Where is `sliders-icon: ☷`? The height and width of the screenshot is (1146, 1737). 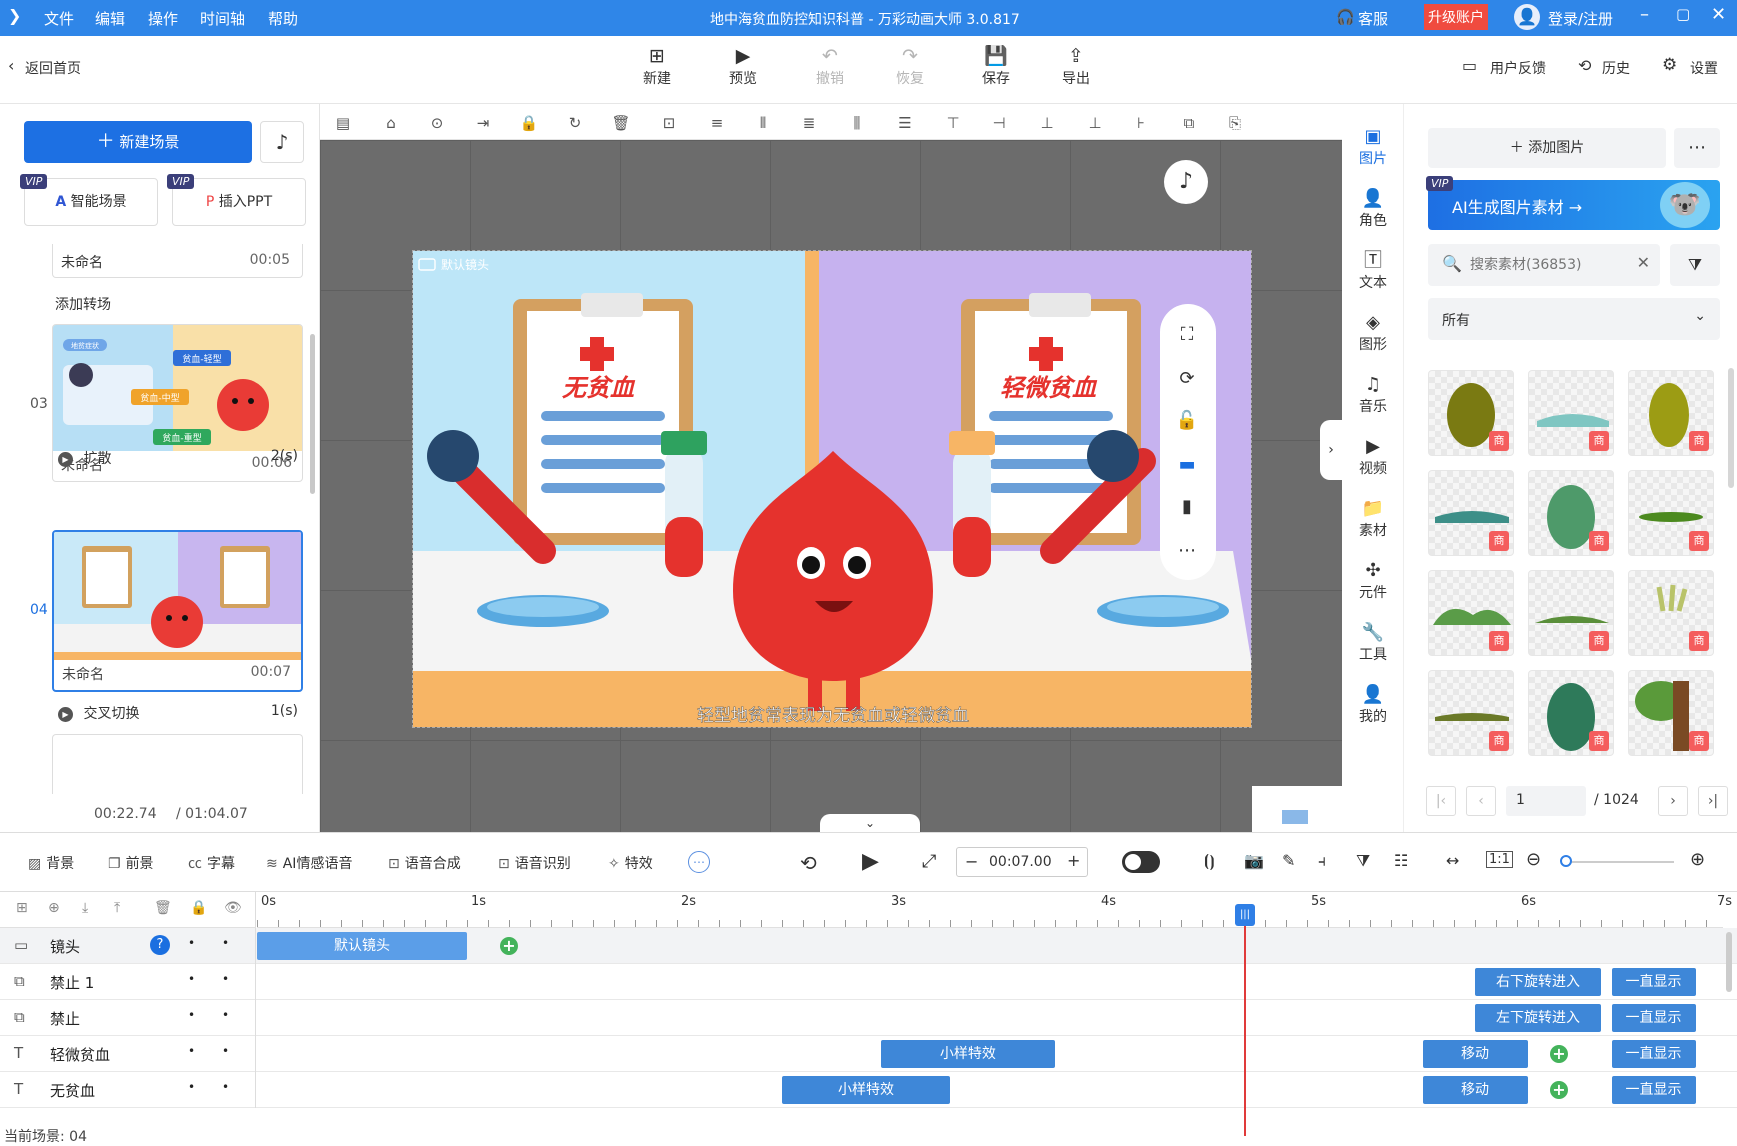
sliders-icon: ☷ is located at coordinates (1401, 860).